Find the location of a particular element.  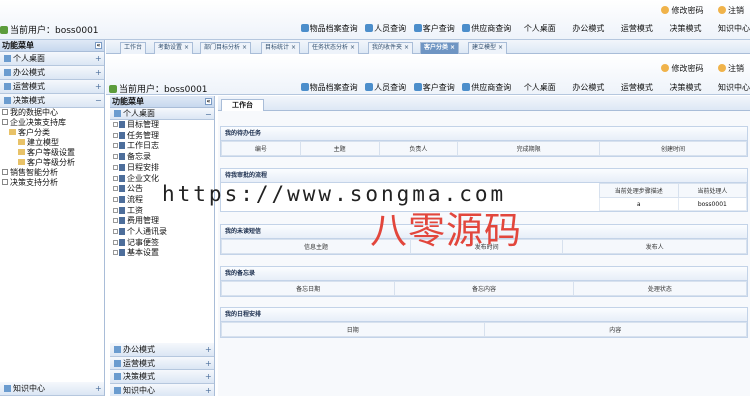

change-password-link: 修改密码 is located at coordinates (682, 10).